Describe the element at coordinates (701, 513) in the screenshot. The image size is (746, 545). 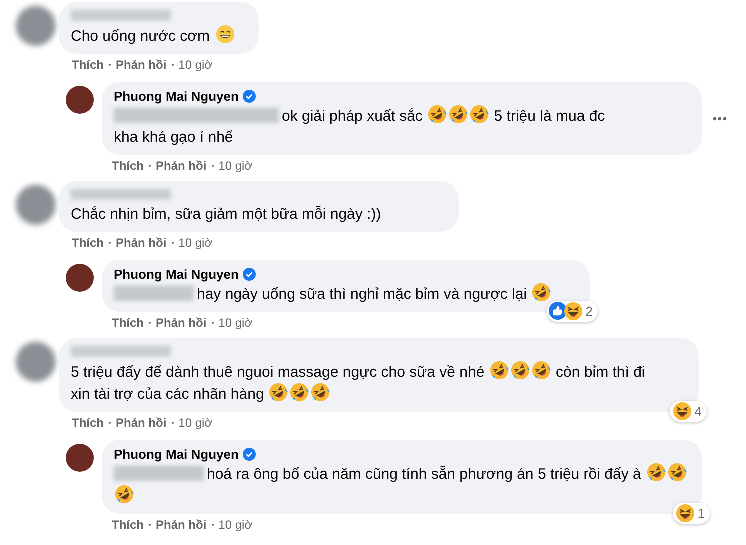
I see `reaction-count: 1` at that location.